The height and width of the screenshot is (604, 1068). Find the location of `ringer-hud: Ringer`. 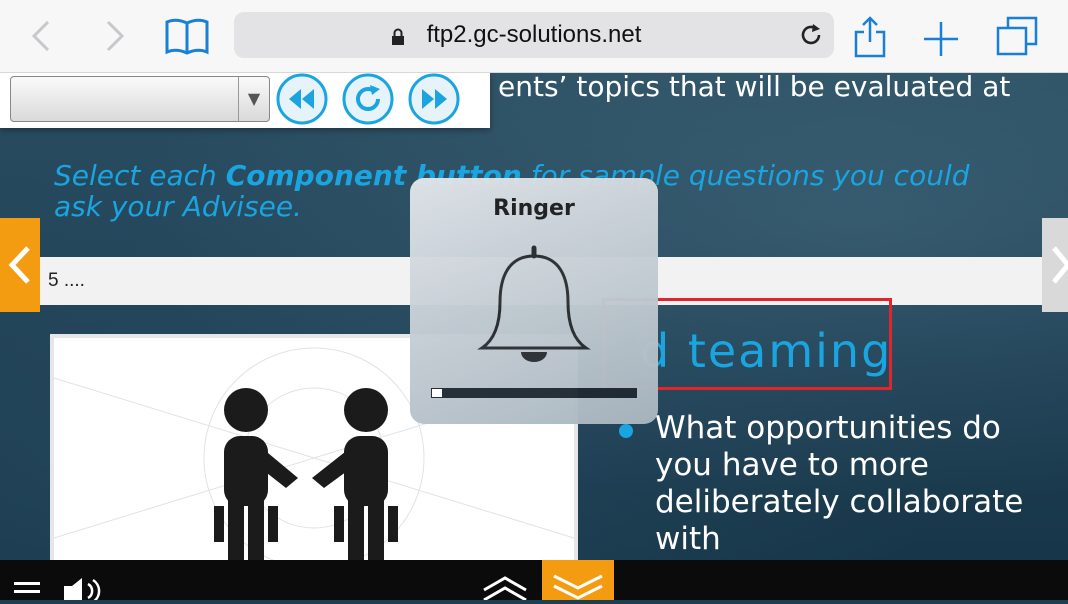

ringer-hud: Ringer is located at coordinates (534, 301).